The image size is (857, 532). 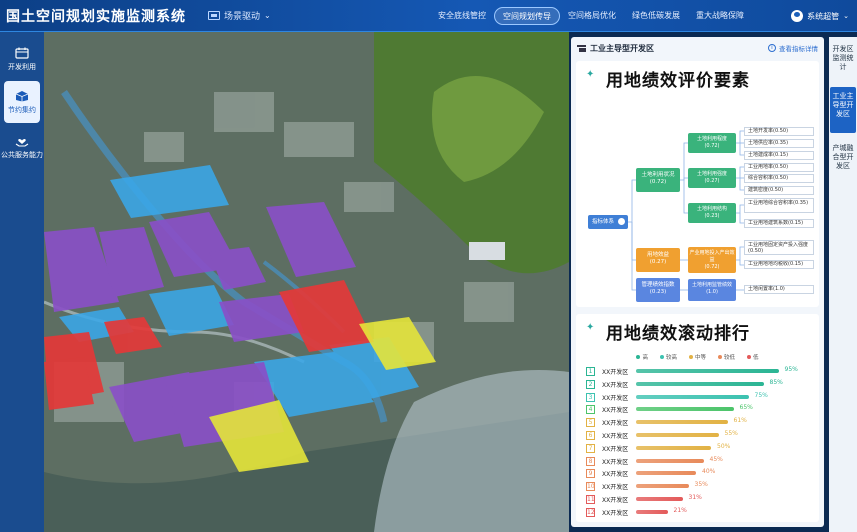 I want to click on rank-percent: 40%, so click(x=709, y=472).